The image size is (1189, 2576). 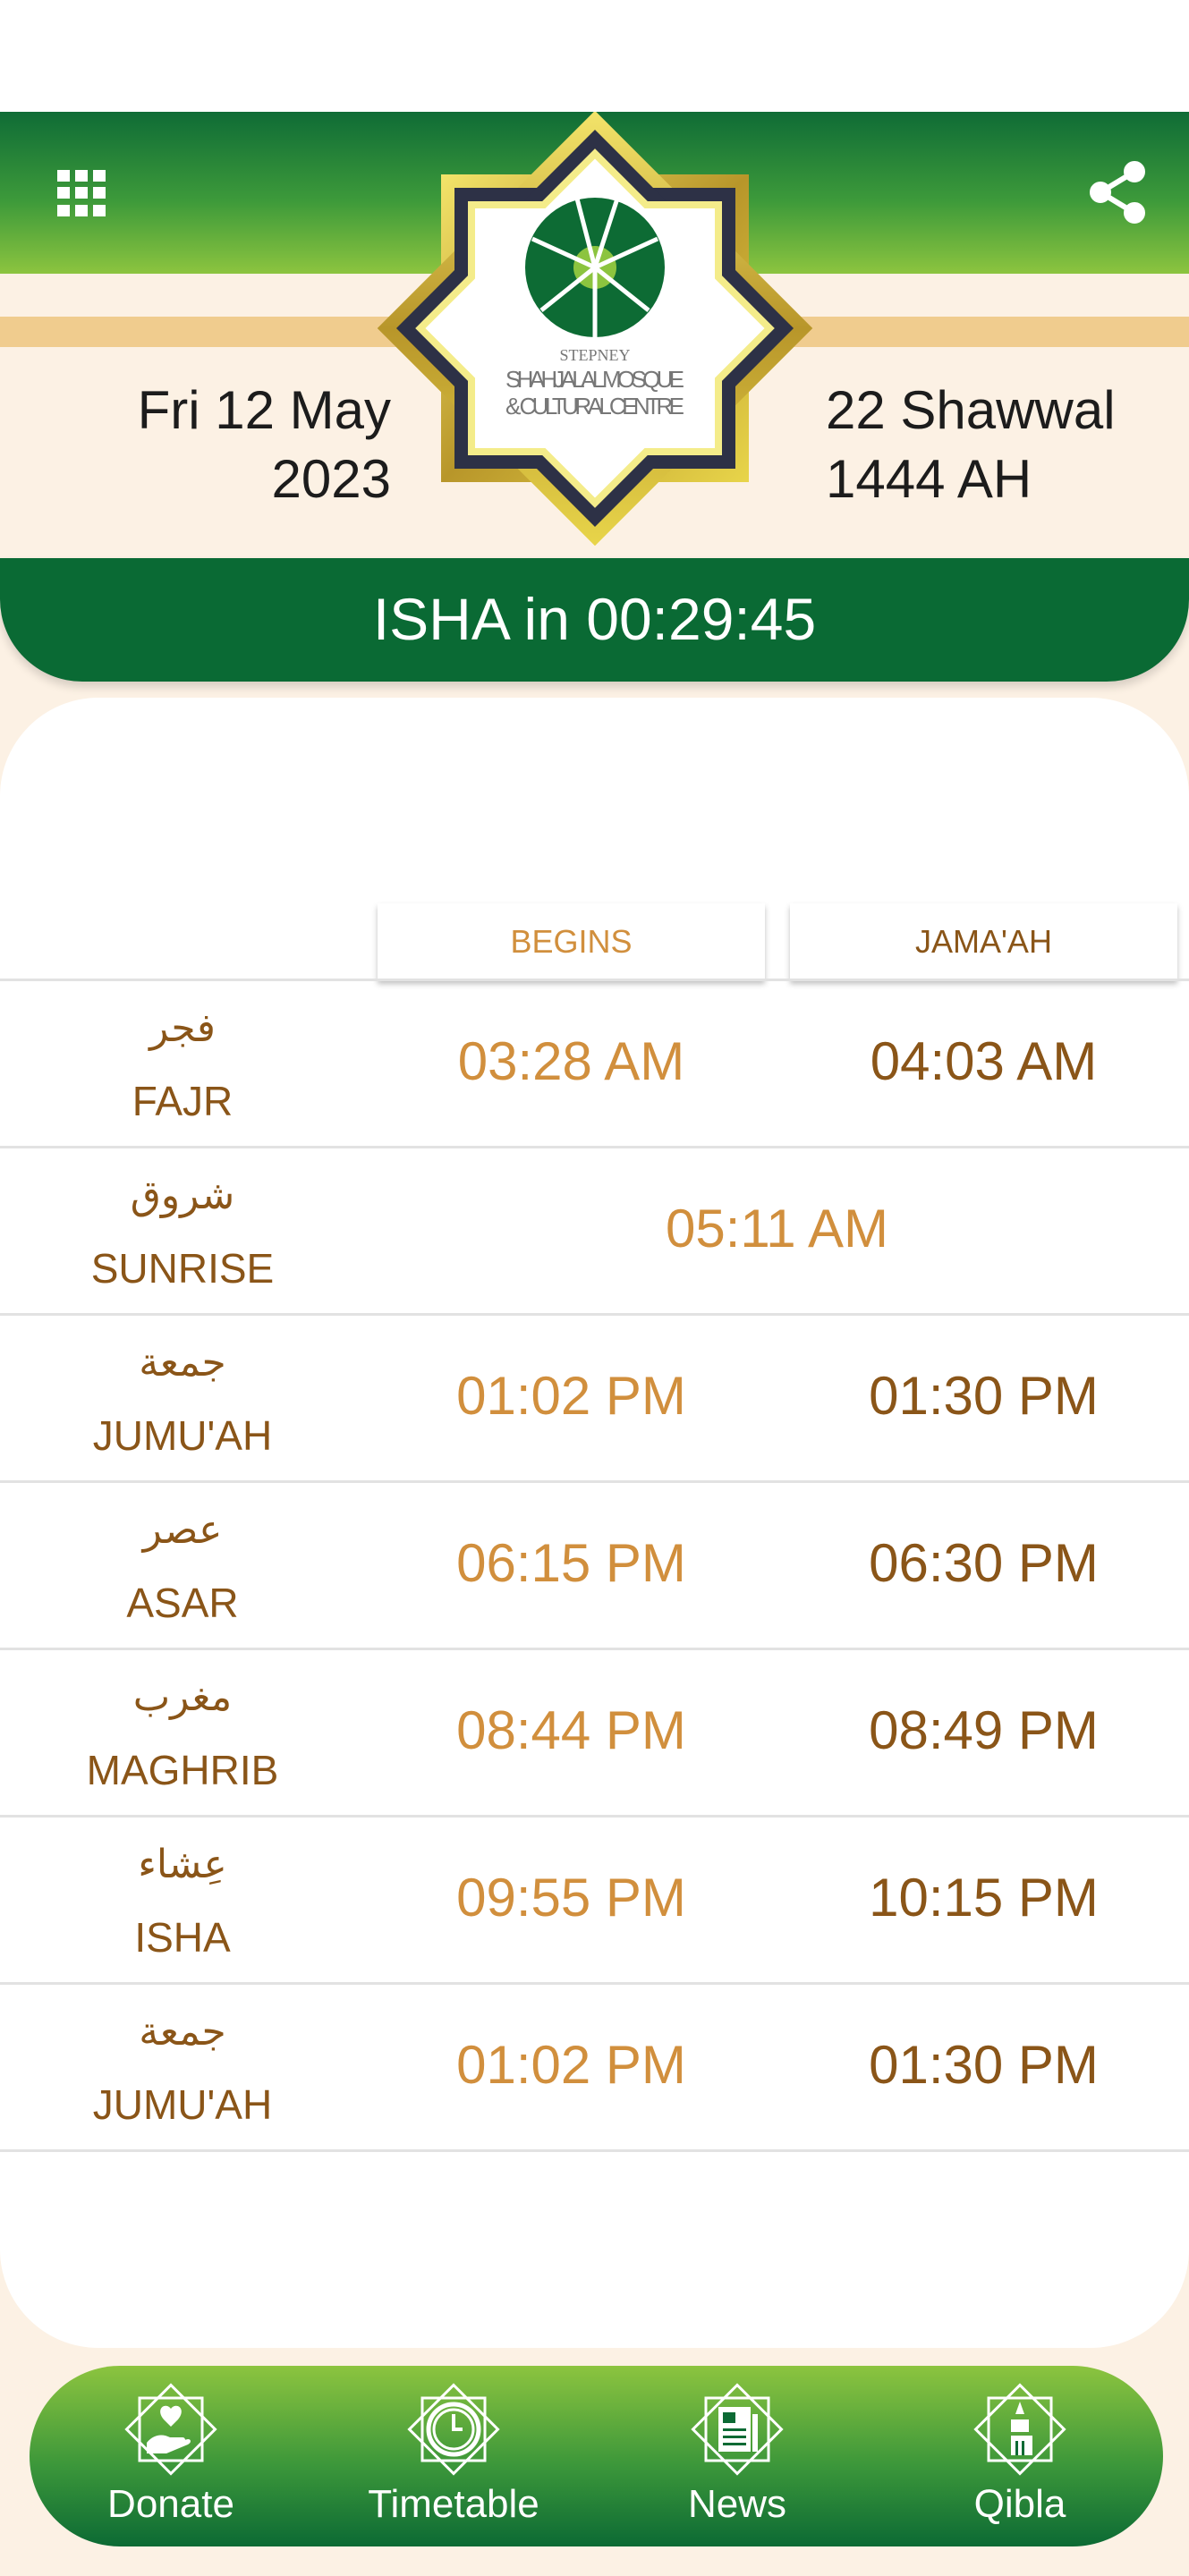 What do you see at coordinates (594, 406) in the screenshot?
I see `svg-text: & CULTURAL CENTRE` at bounding box center [594, 406].